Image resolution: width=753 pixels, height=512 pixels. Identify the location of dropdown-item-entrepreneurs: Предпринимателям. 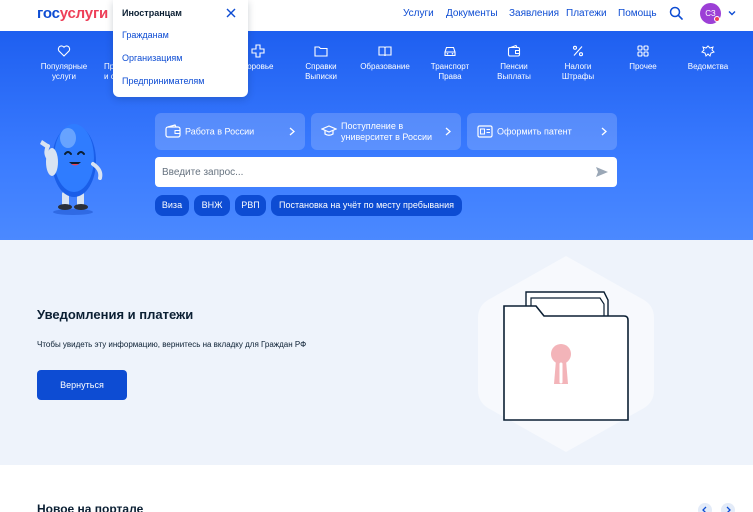
(163, 81).